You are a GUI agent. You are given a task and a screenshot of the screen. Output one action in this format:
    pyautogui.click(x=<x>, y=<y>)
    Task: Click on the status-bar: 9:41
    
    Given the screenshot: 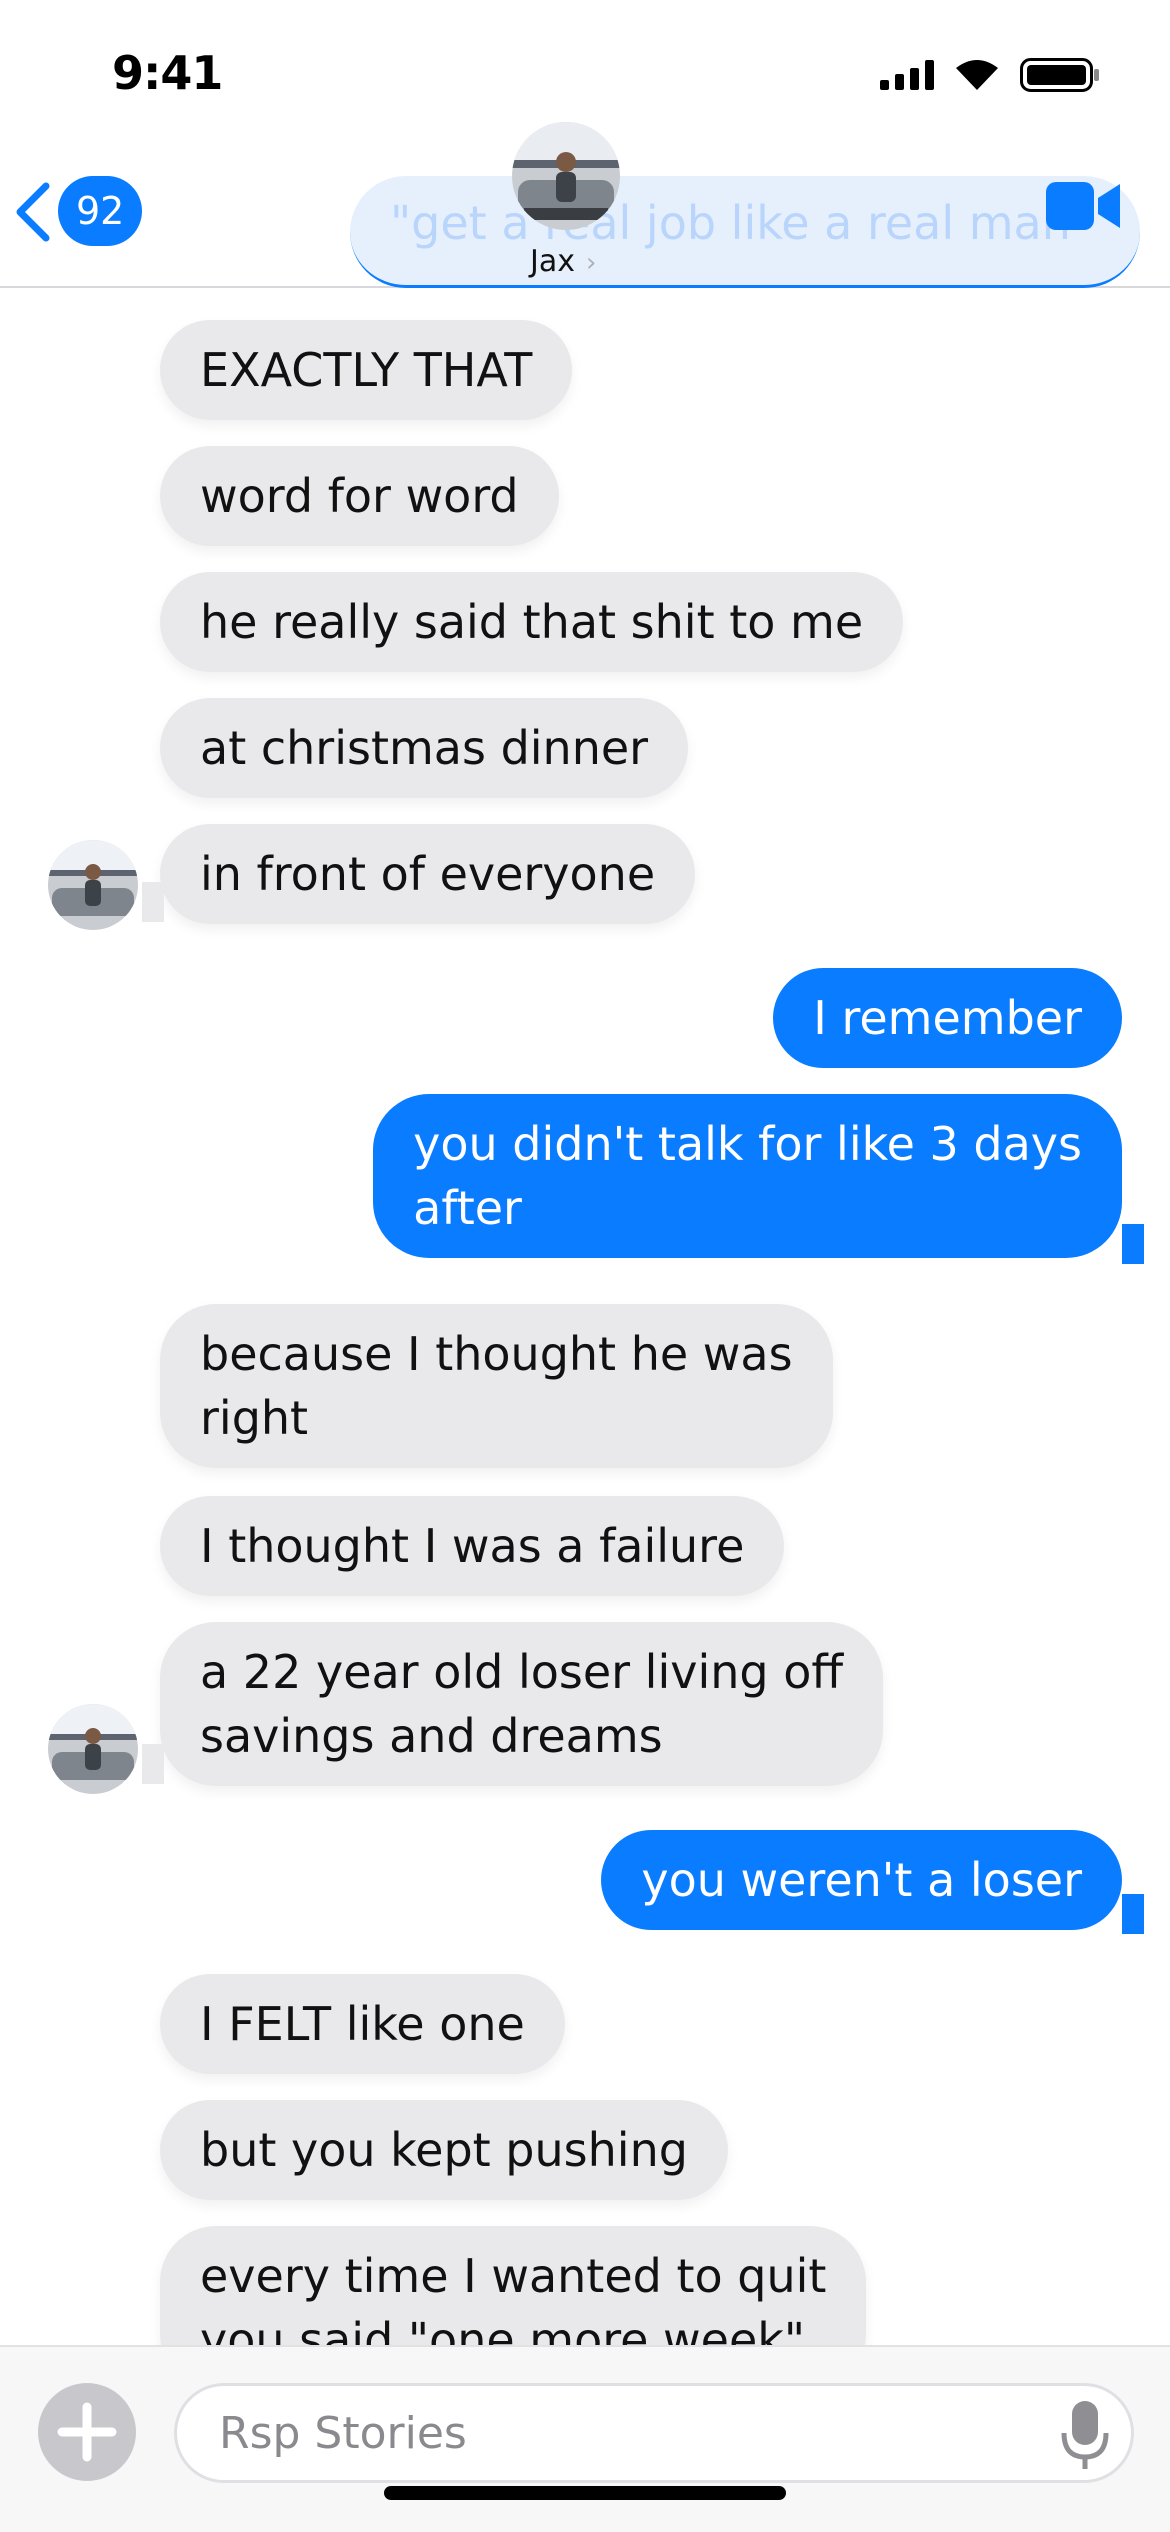 What is the action you would take?
    pyautogui.click(x=585, y=70)
    